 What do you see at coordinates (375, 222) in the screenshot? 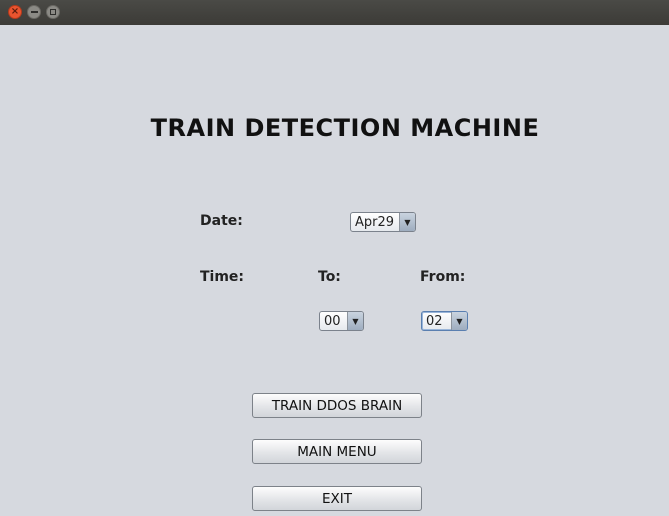
I see `date-select-value: Apr29` at bounding box center [375, 222].